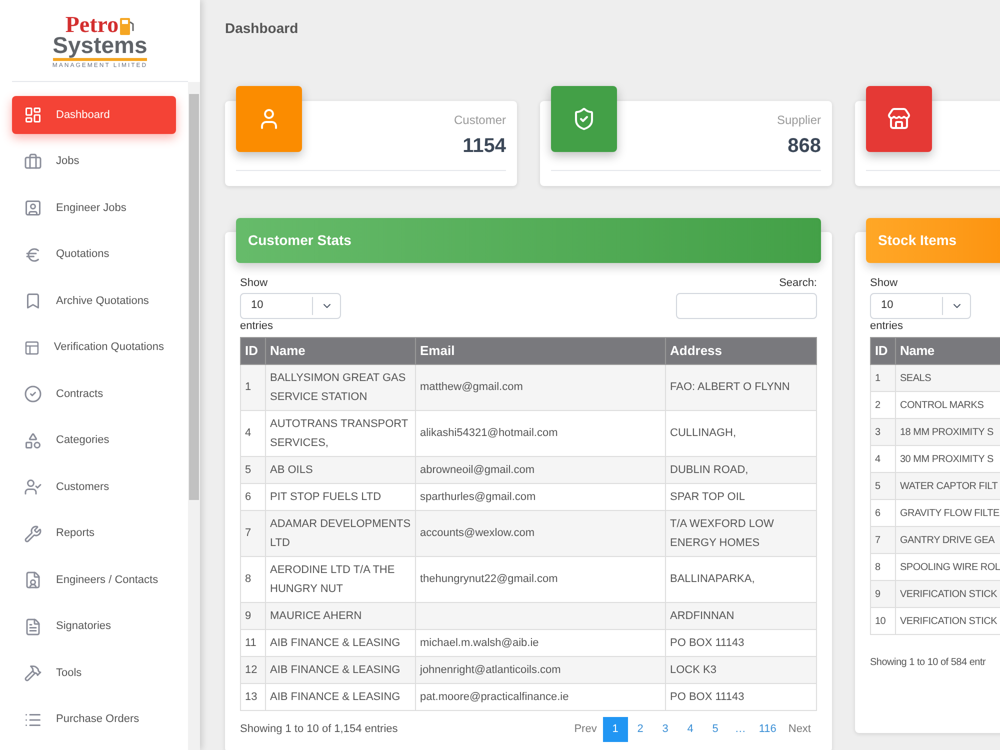  What do you see at coordinates (300, 240) in the screenshot?
I see `card-title: Customer Stats` at bounding box center [300, 240].